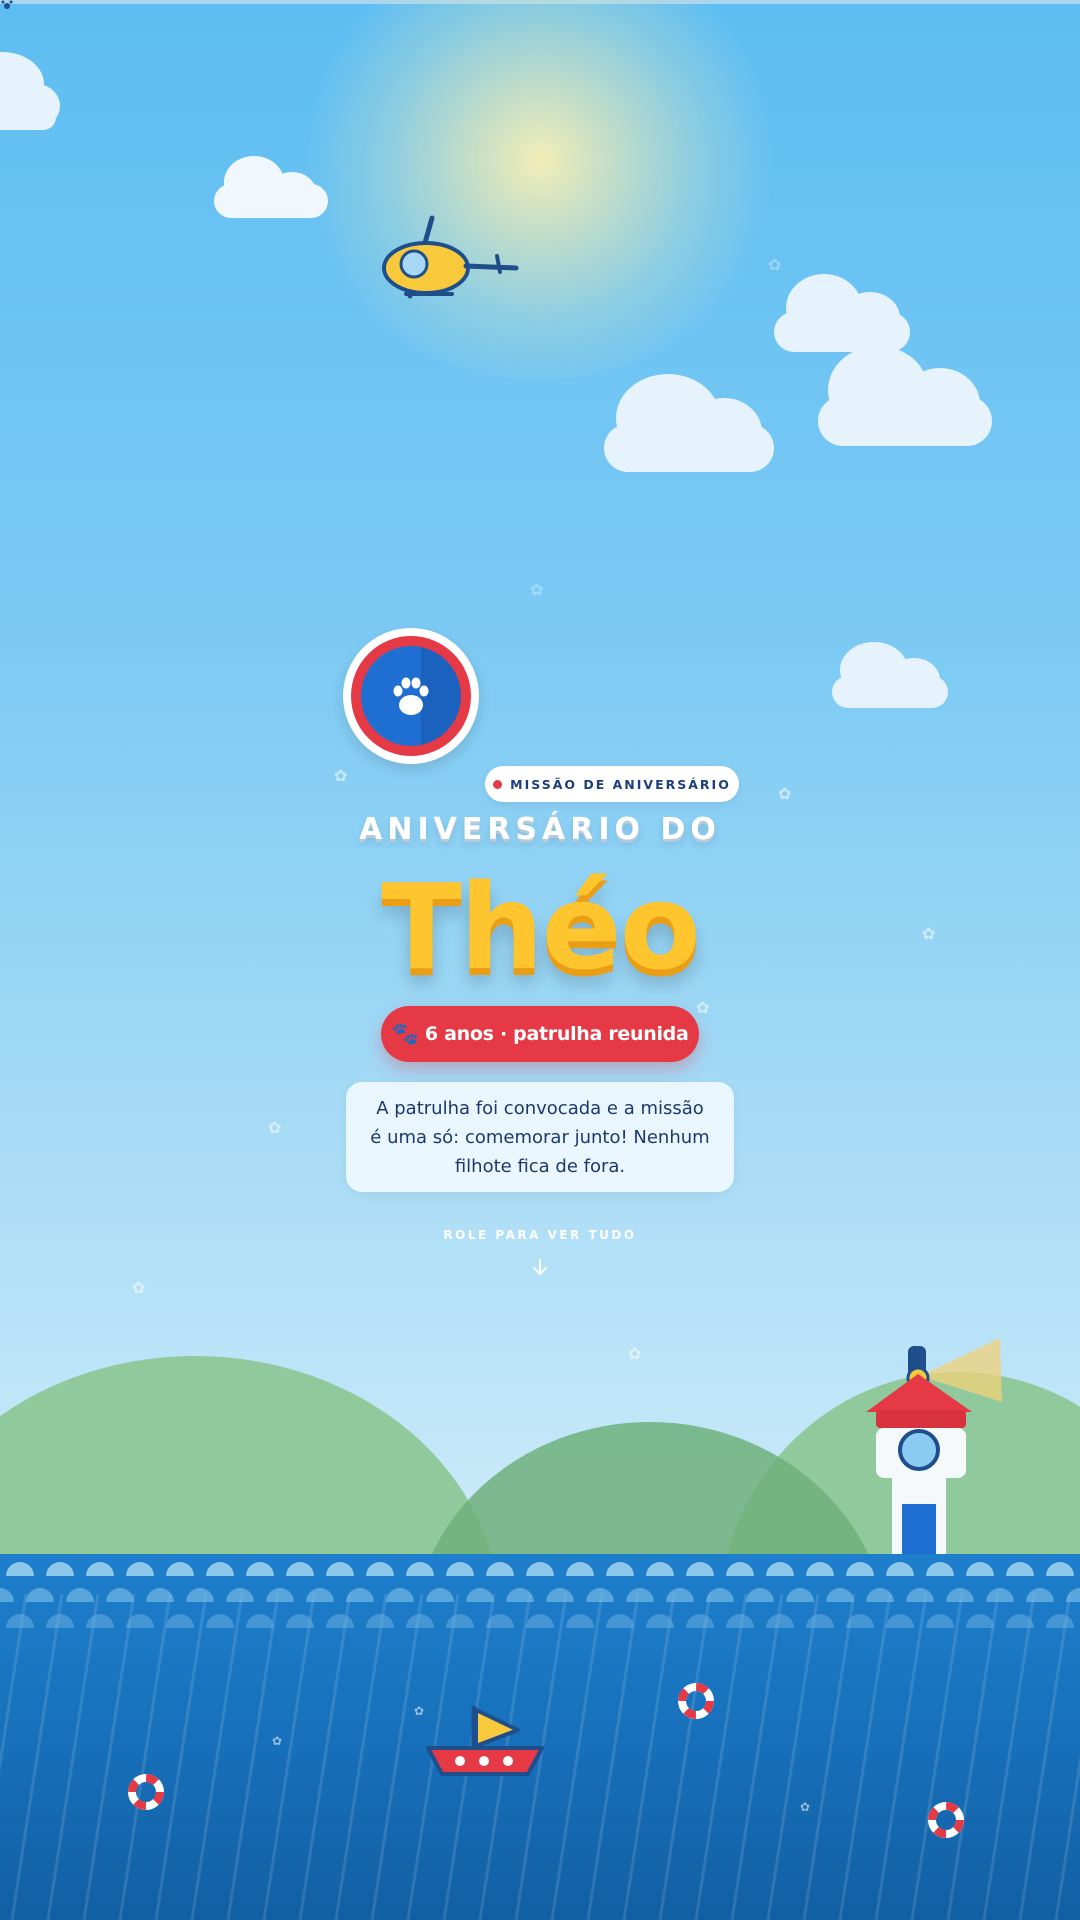 The height and width of the screenshot is (1920, 1080). What do you see at coordinates (498, 784) in the screenshot?
I see `status-dot` at bounding box center [498, 784].